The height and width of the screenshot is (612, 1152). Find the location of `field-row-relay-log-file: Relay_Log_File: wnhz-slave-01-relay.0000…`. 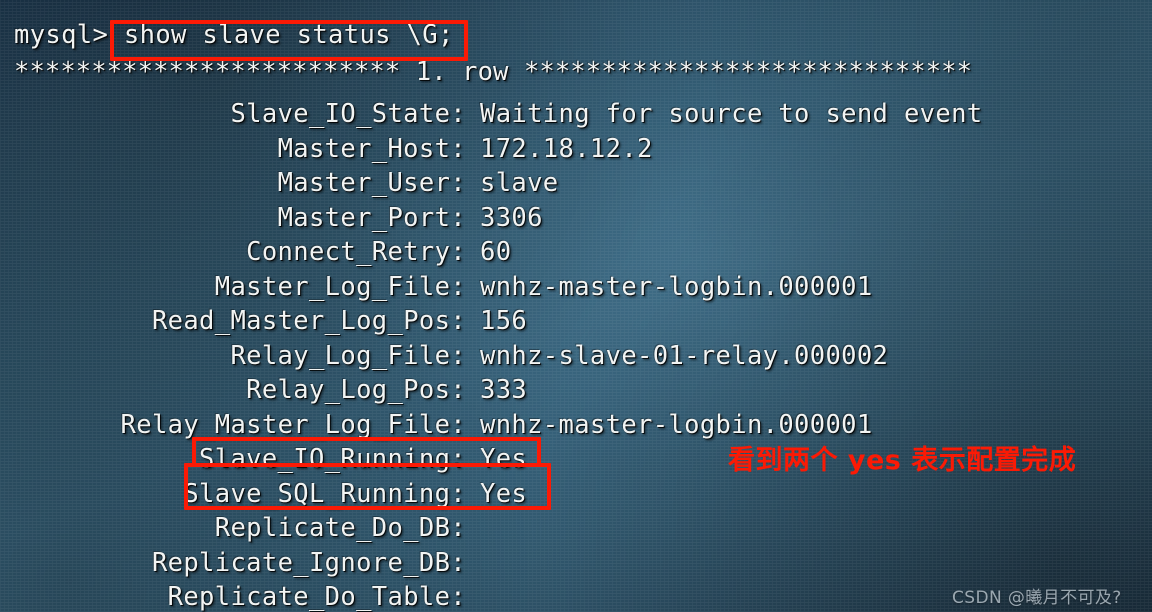

field-row-relay-log-file: Relay_Log_File: wnhz-slave-01-relay.0000… is located at coordinates (576, 356).